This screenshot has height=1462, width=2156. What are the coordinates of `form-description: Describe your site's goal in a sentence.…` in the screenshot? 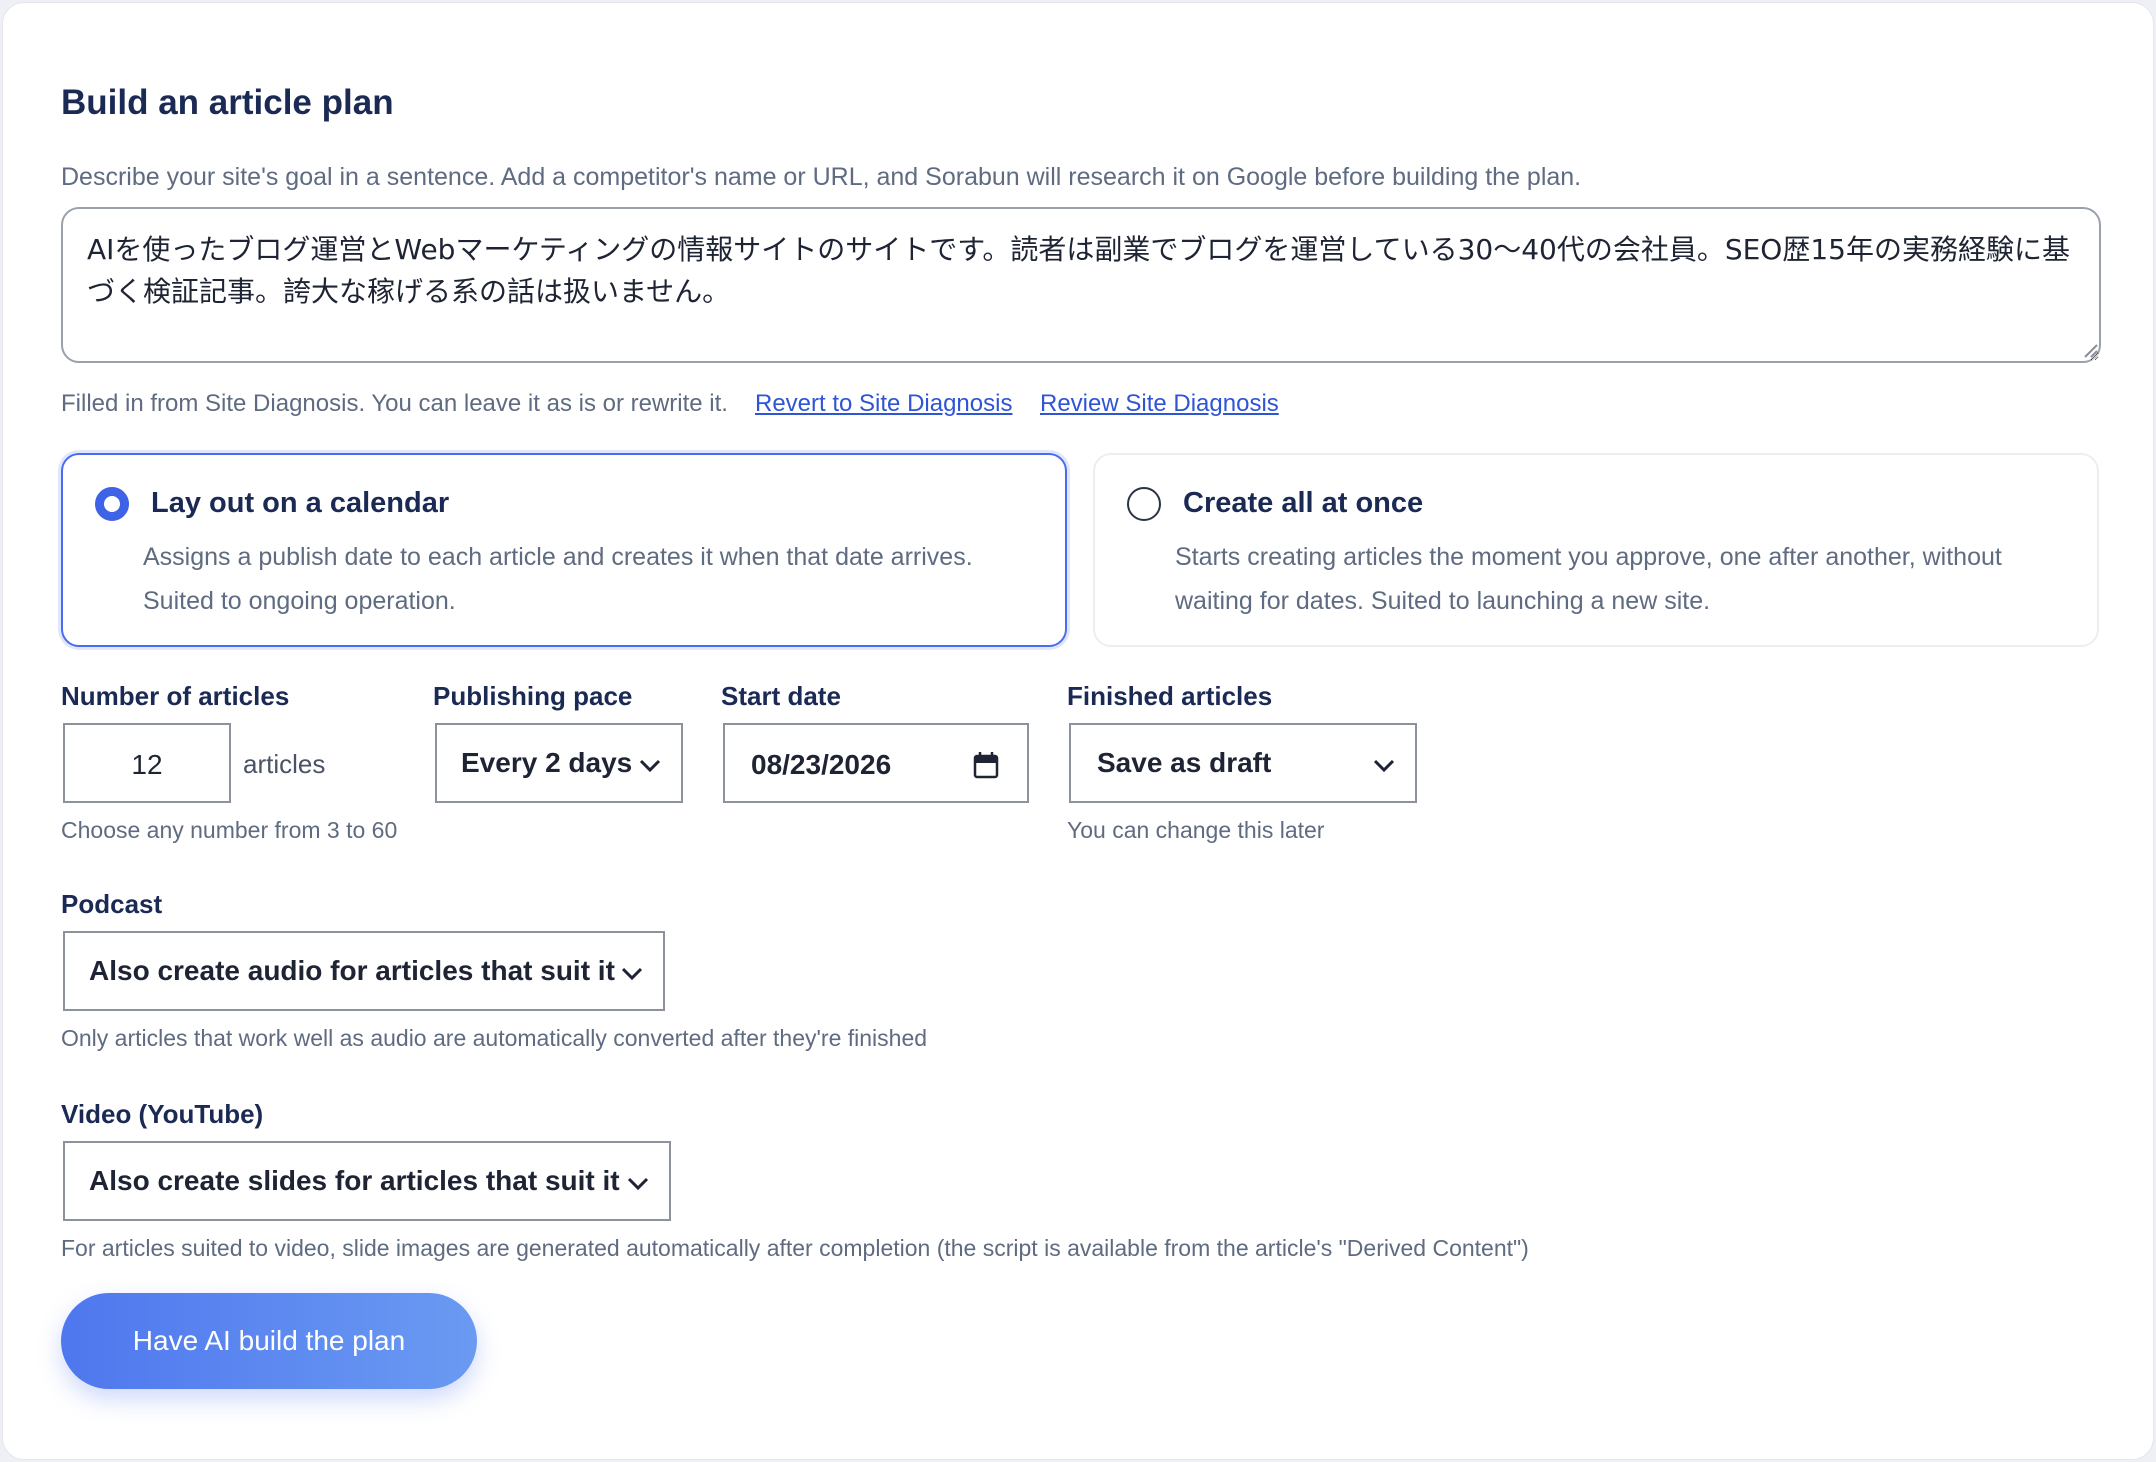 It's located at (821, 177).